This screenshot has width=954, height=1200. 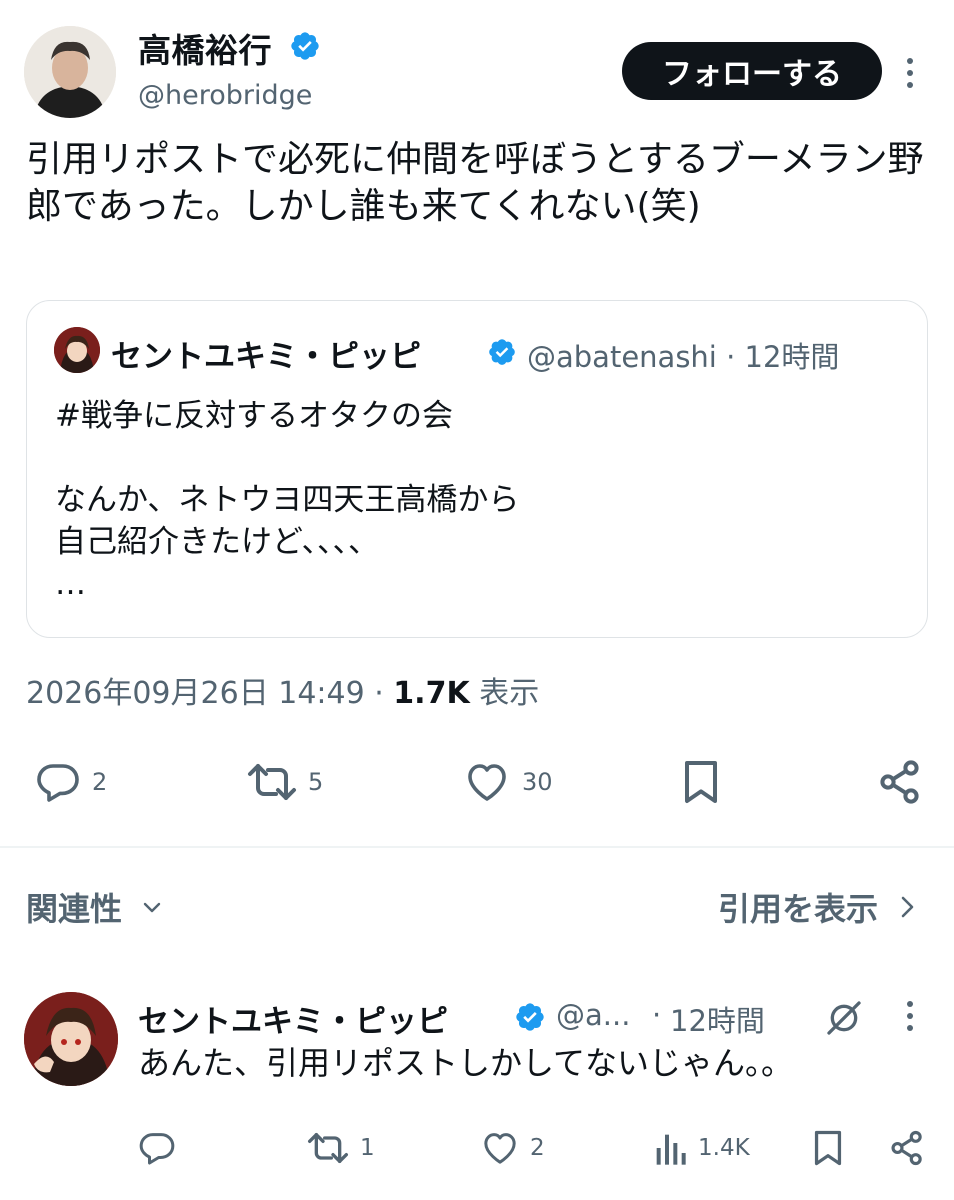 What do you see at coordinates (466, 1063) in the screenshot?
I see `reply-text: あんた、引用リポストしかしてないじゃん。。` at bounding box center [466, 1063].